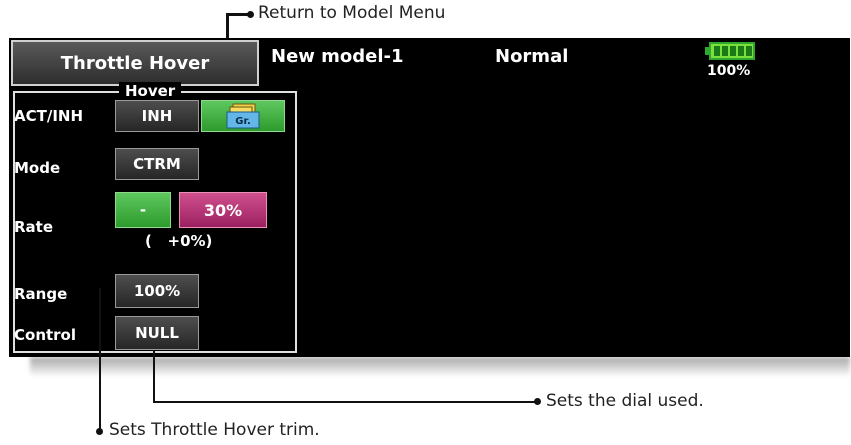 This screenshot has width=851, height=445. I want to click on rate-left-button: -, so click(143, 210).